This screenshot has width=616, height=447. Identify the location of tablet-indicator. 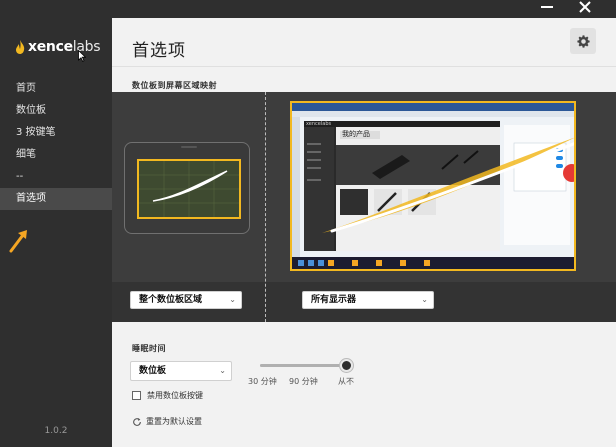
(189, 147).